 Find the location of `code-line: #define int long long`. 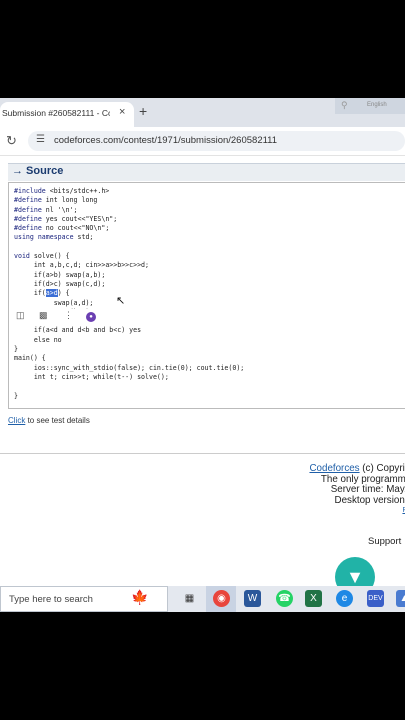

code-line: #define int long long is located at coordinates (56, 200).